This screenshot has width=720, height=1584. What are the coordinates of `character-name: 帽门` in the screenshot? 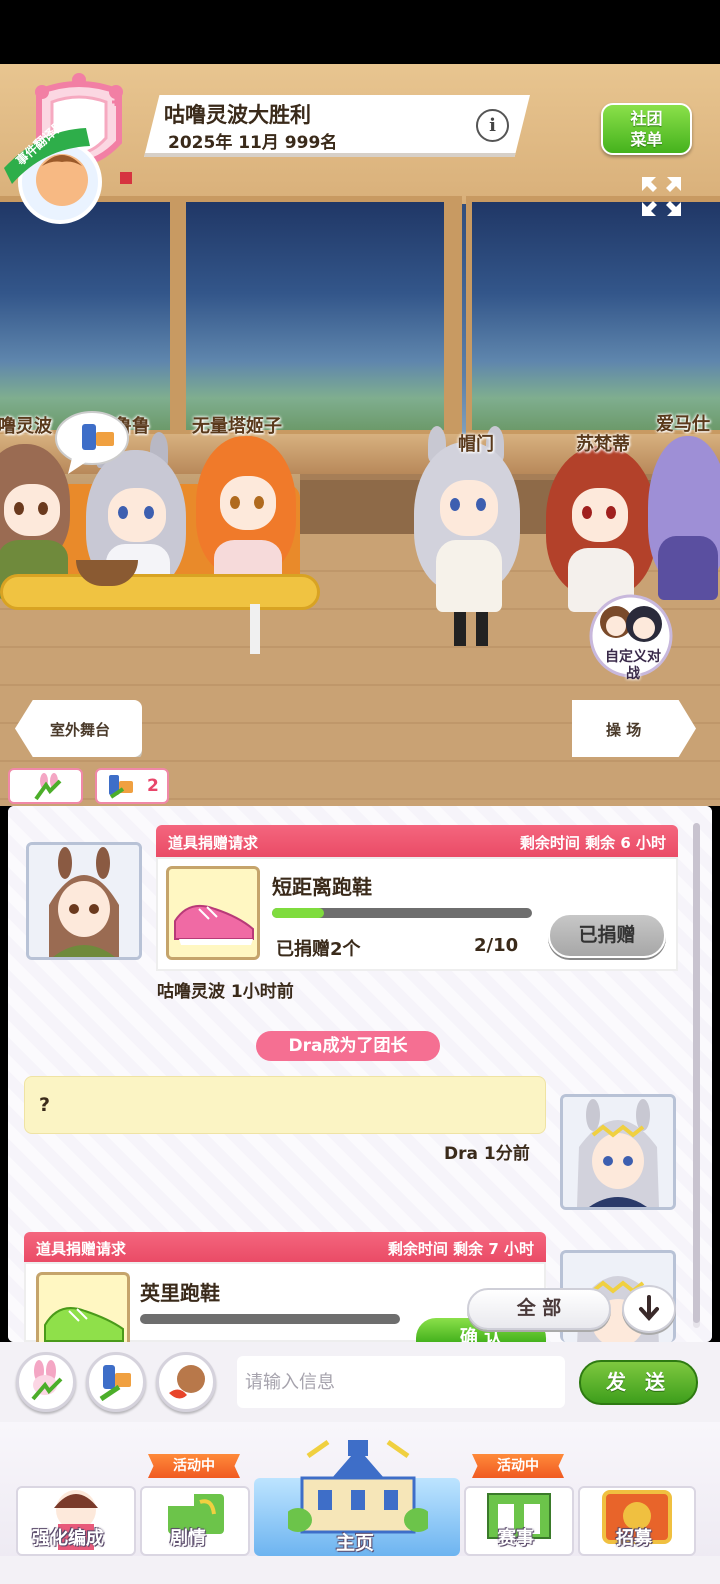 It's located at (476, 444).